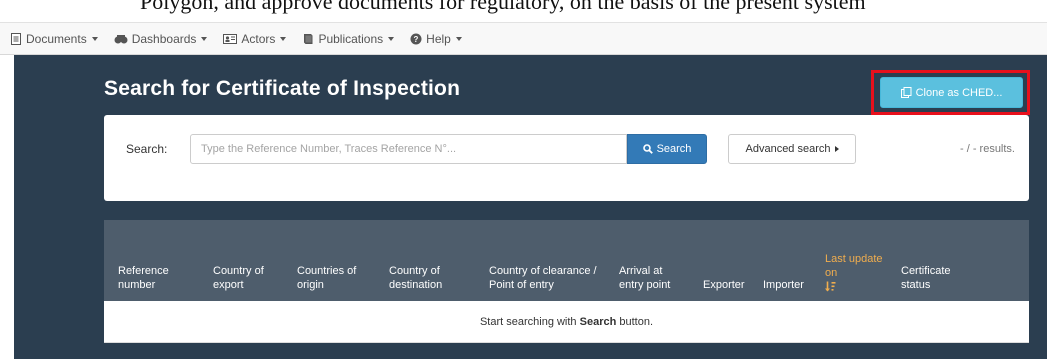  Describe the element at coordinates (164, 38) in the screenshot. I see `nav-dashboards-label: Dashboards` at that location.